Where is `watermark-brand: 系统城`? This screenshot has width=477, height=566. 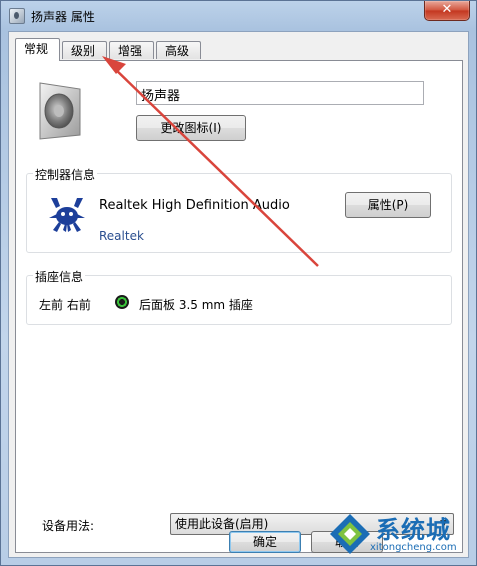
watermark-brand: 系统城 is located at coordinates (413, 530).